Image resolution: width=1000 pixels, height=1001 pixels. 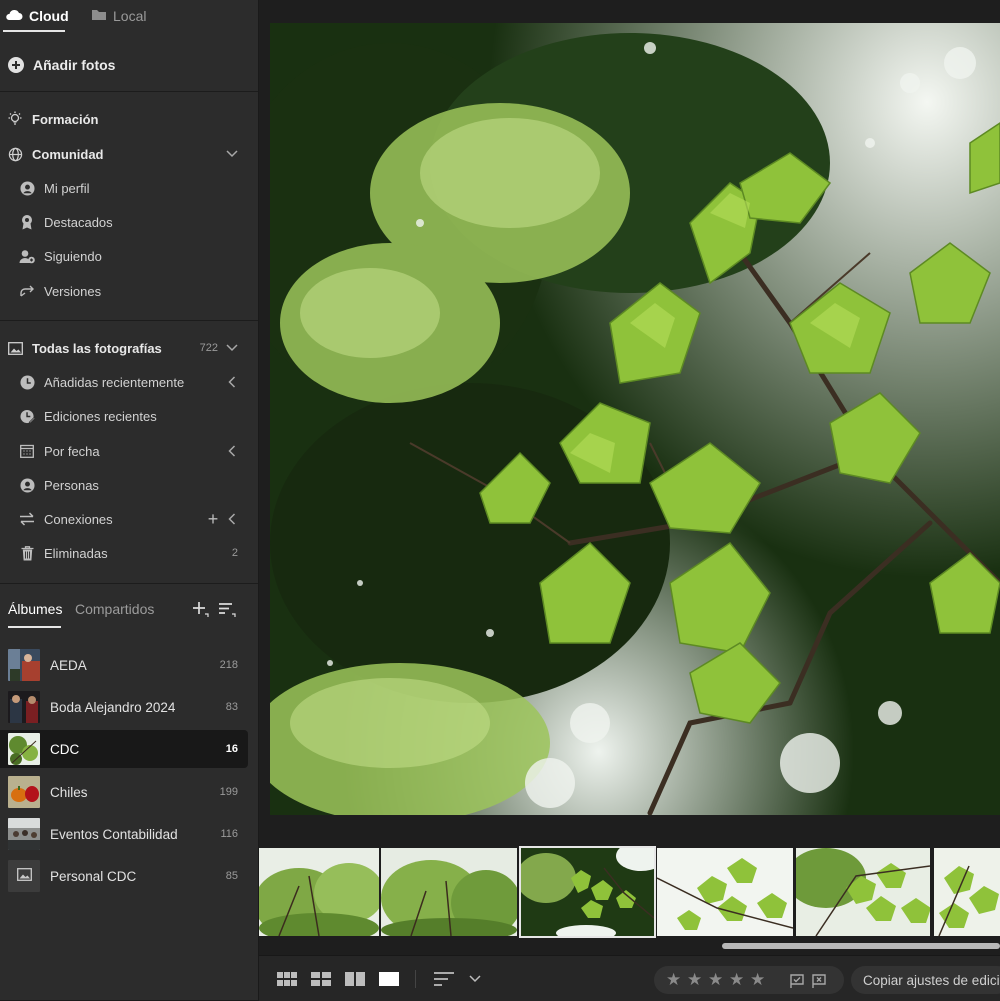 I want to click on calendar-icon, so click(x=27, y=451).